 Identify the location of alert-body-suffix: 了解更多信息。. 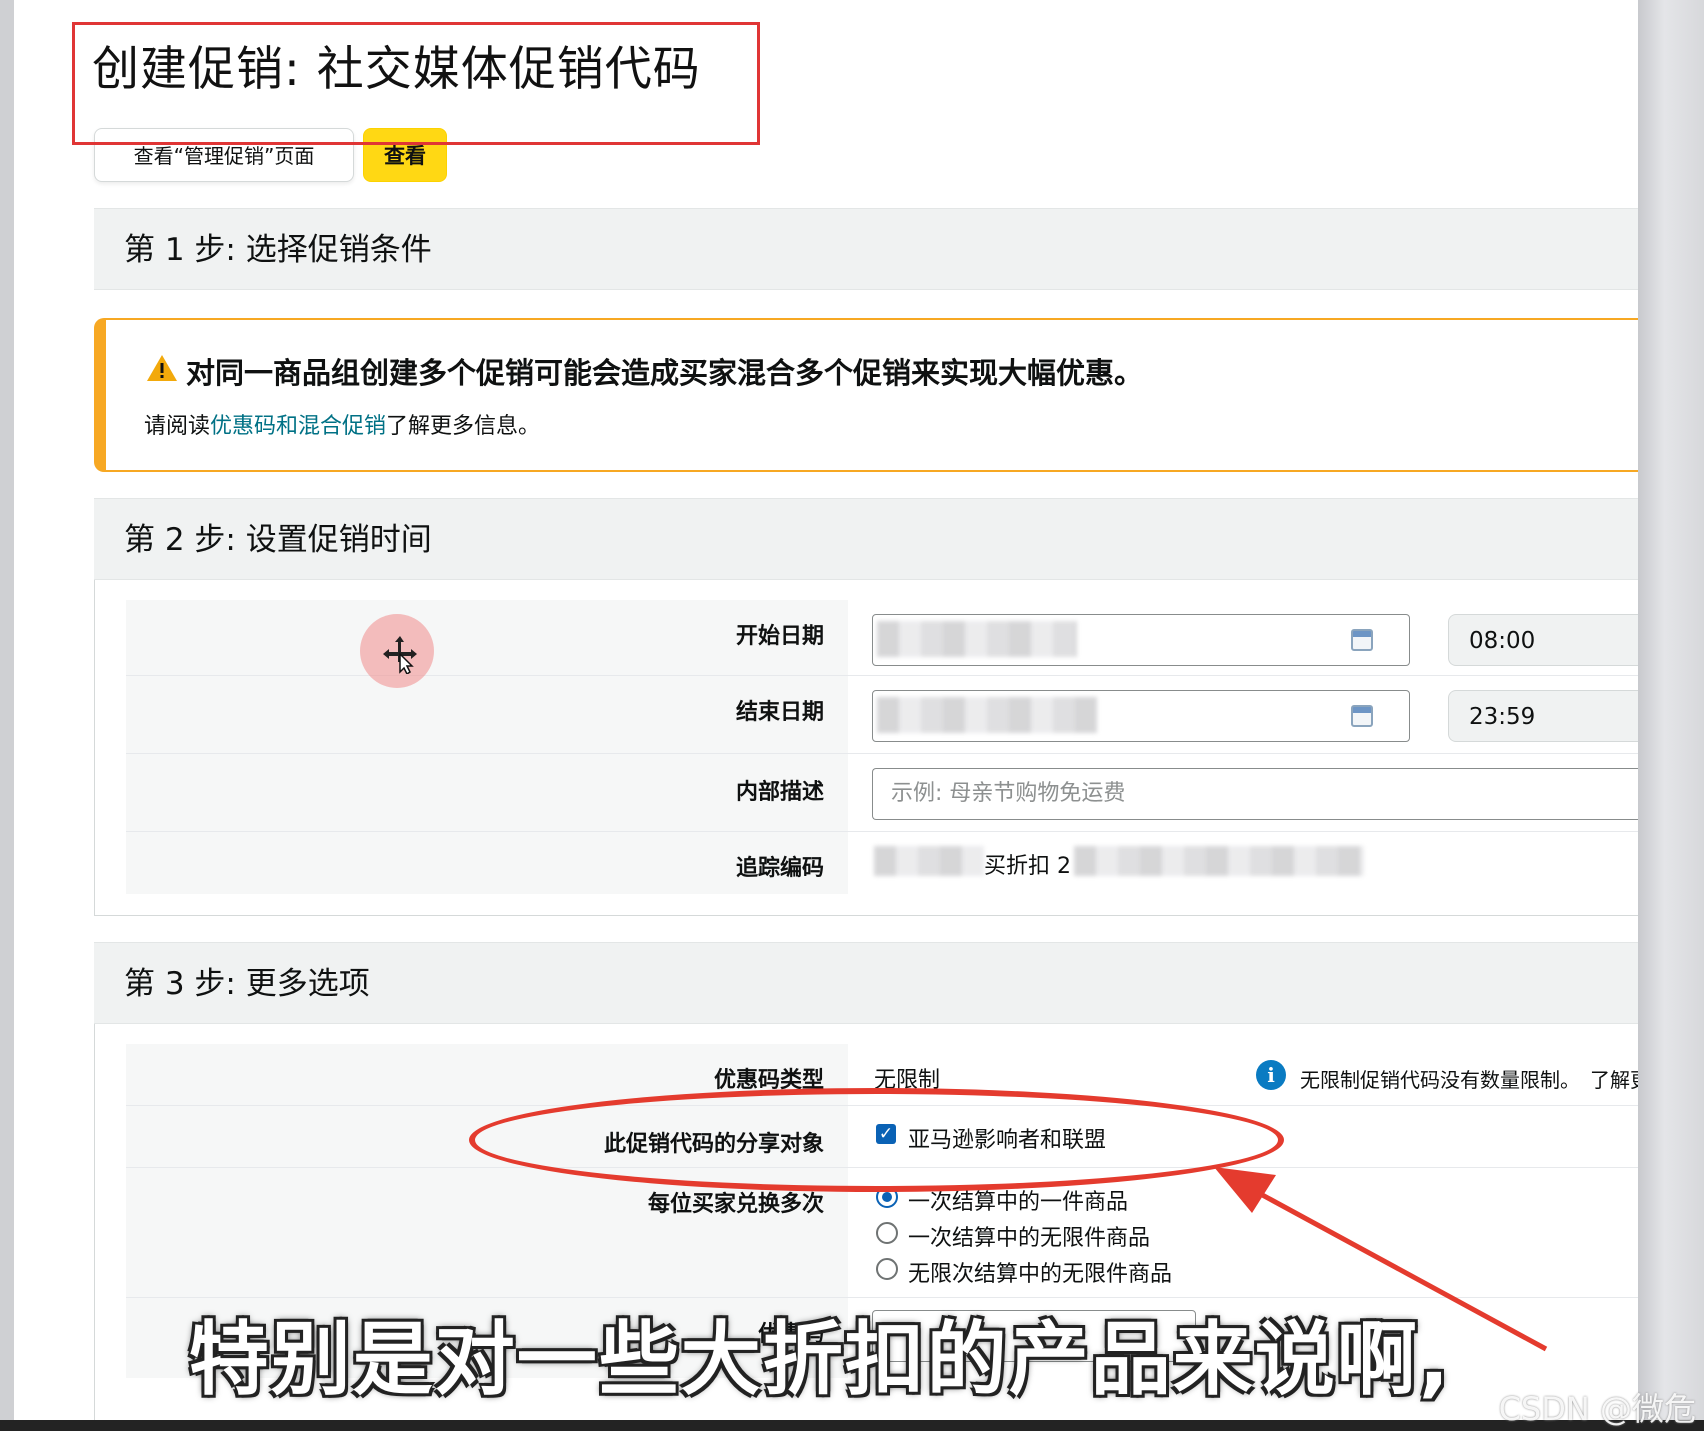
(463, 426).